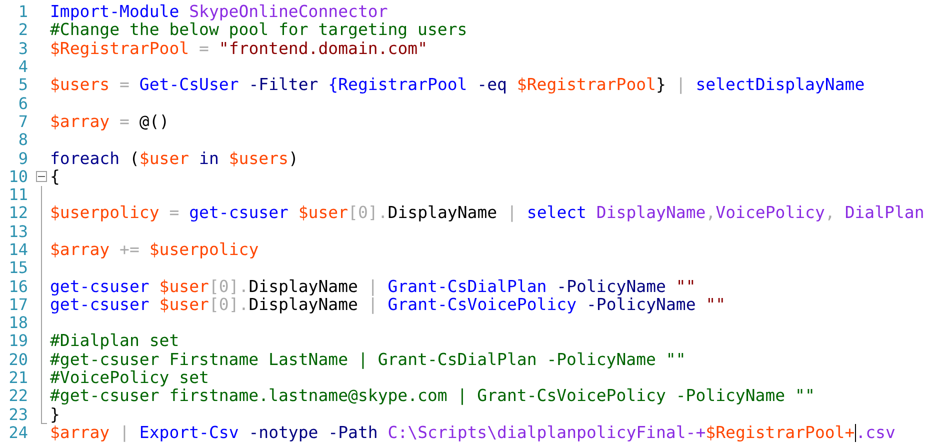 The image size is (942, 445). What do you see at coordinates (55, 177) in the screenshot?
I see `code-line: {` at bounding box center [55, 177].